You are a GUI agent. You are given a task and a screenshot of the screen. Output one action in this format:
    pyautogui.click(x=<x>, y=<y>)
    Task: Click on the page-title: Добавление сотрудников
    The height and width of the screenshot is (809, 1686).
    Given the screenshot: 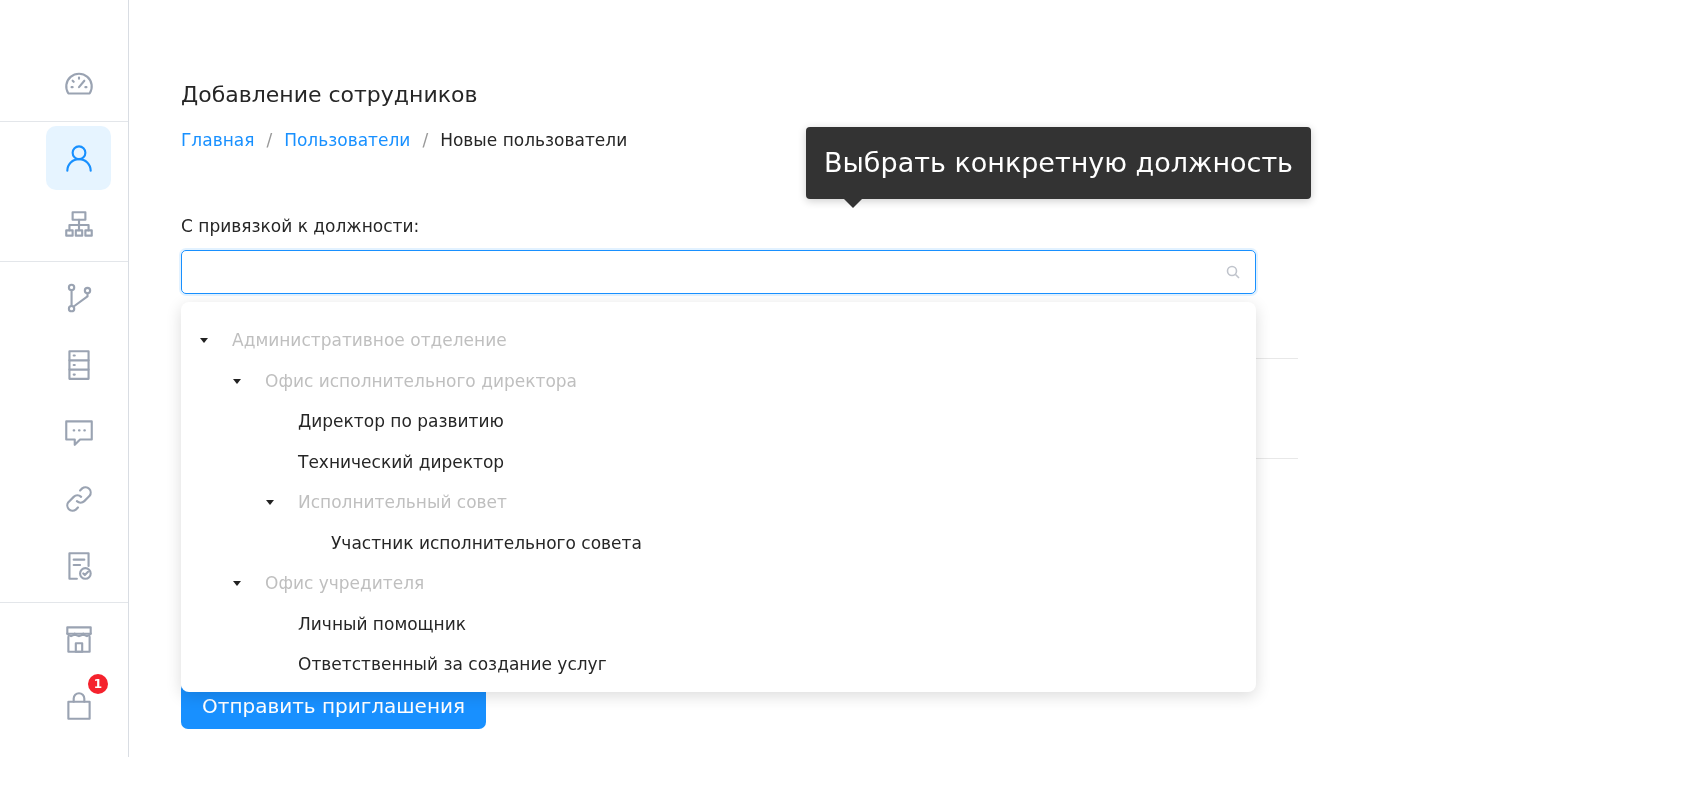 What is the action you would take?
    pyautogui.click(x=330, y=95)
    